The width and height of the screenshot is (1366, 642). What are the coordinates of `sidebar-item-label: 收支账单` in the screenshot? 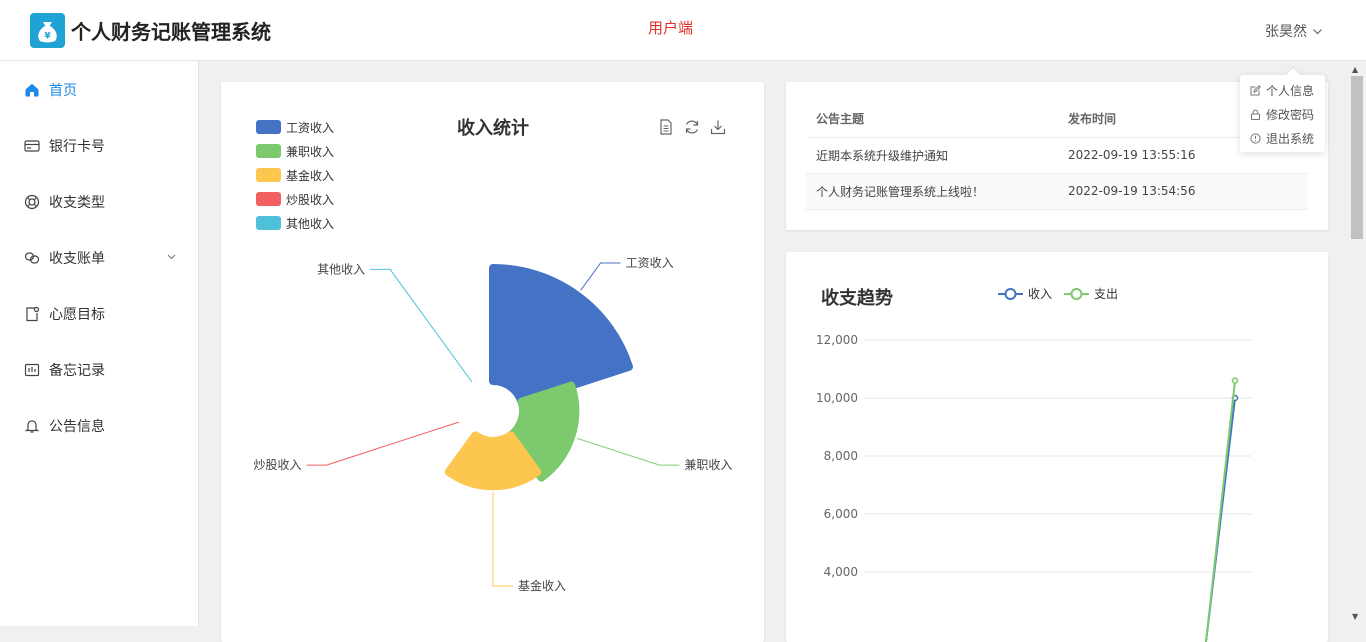 It's located at (77, 259).